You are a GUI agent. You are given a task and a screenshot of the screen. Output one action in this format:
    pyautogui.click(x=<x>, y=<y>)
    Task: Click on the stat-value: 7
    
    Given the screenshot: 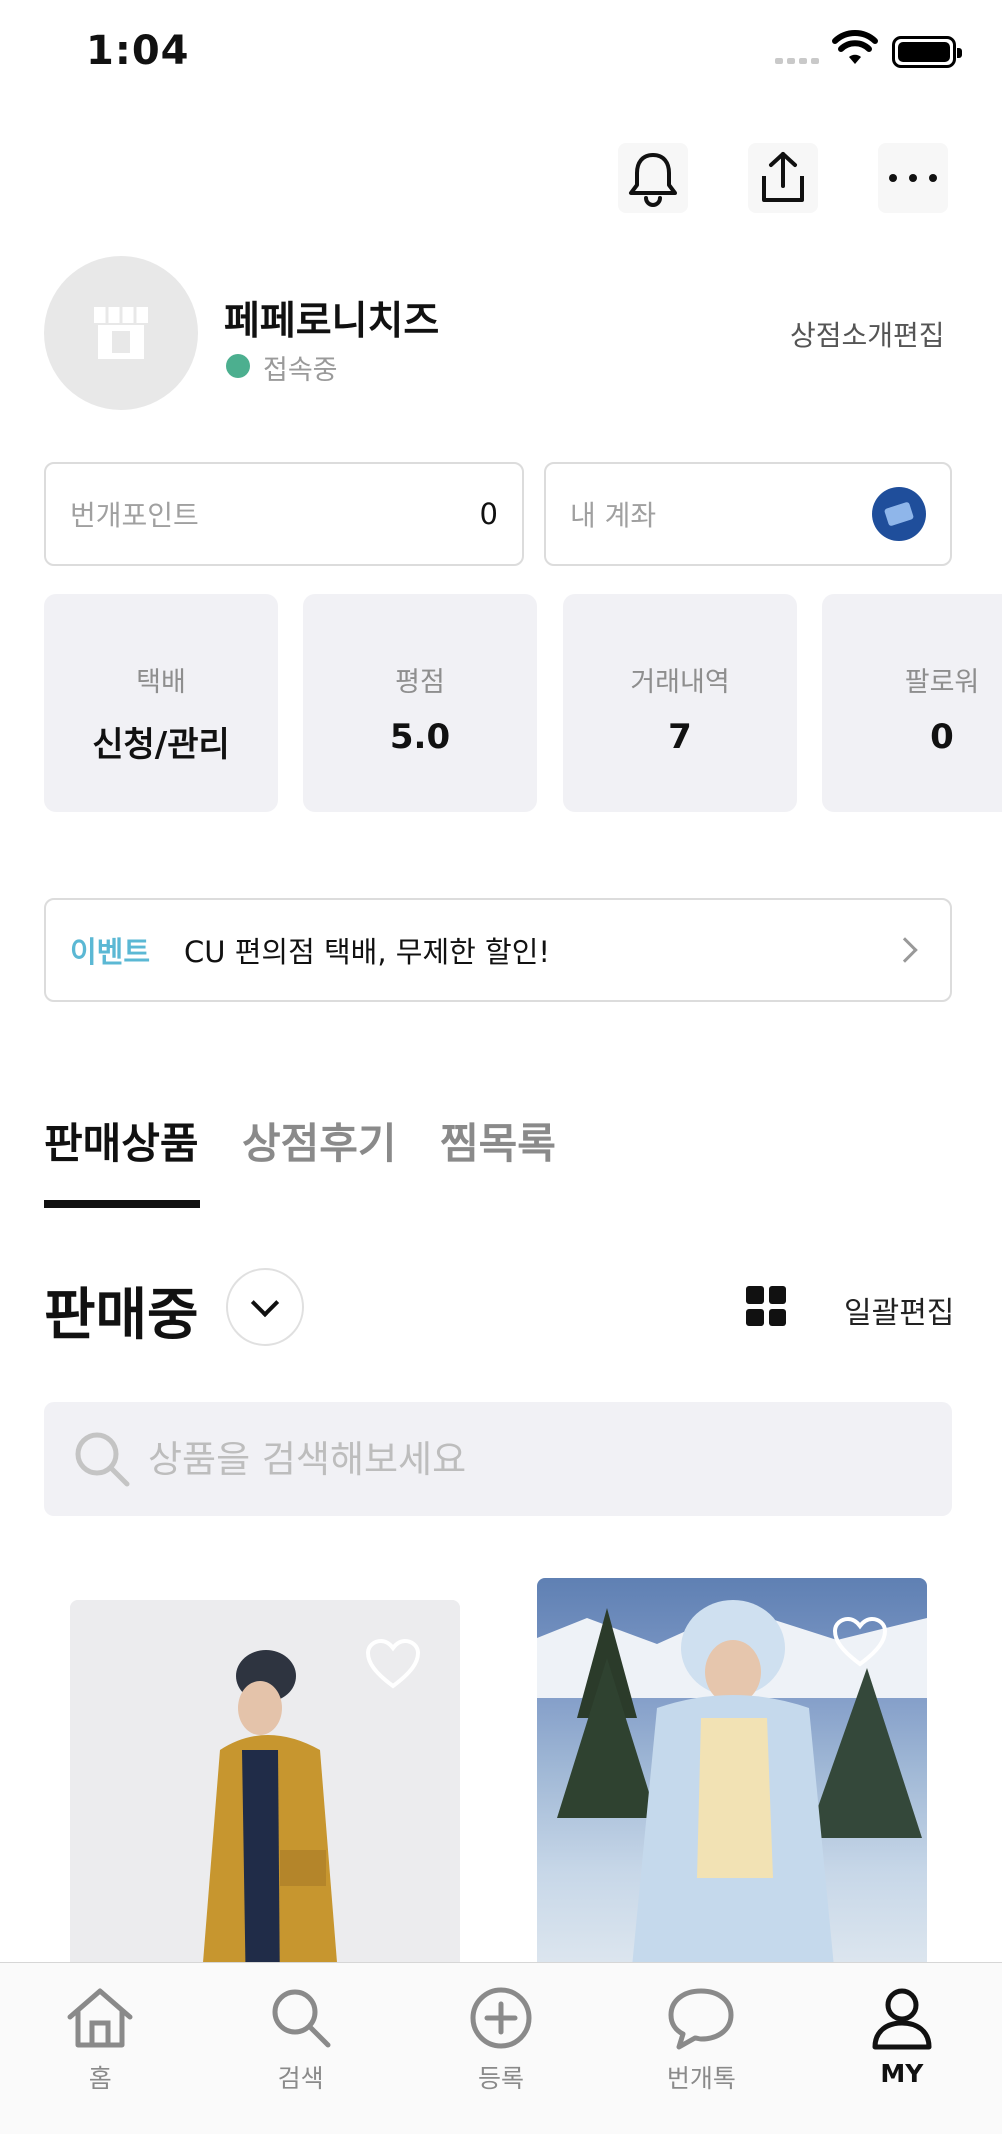 What is the action you would take?
    pyautogui.click(x=680, y=737)
    